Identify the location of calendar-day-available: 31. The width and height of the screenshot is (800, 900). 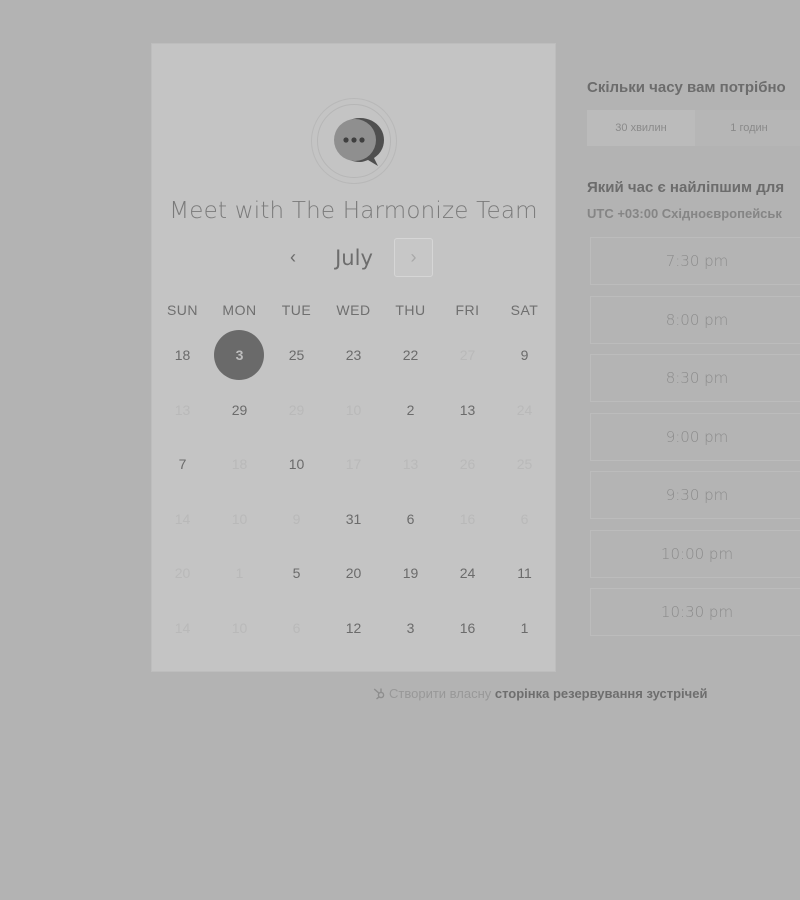
(353, 519).